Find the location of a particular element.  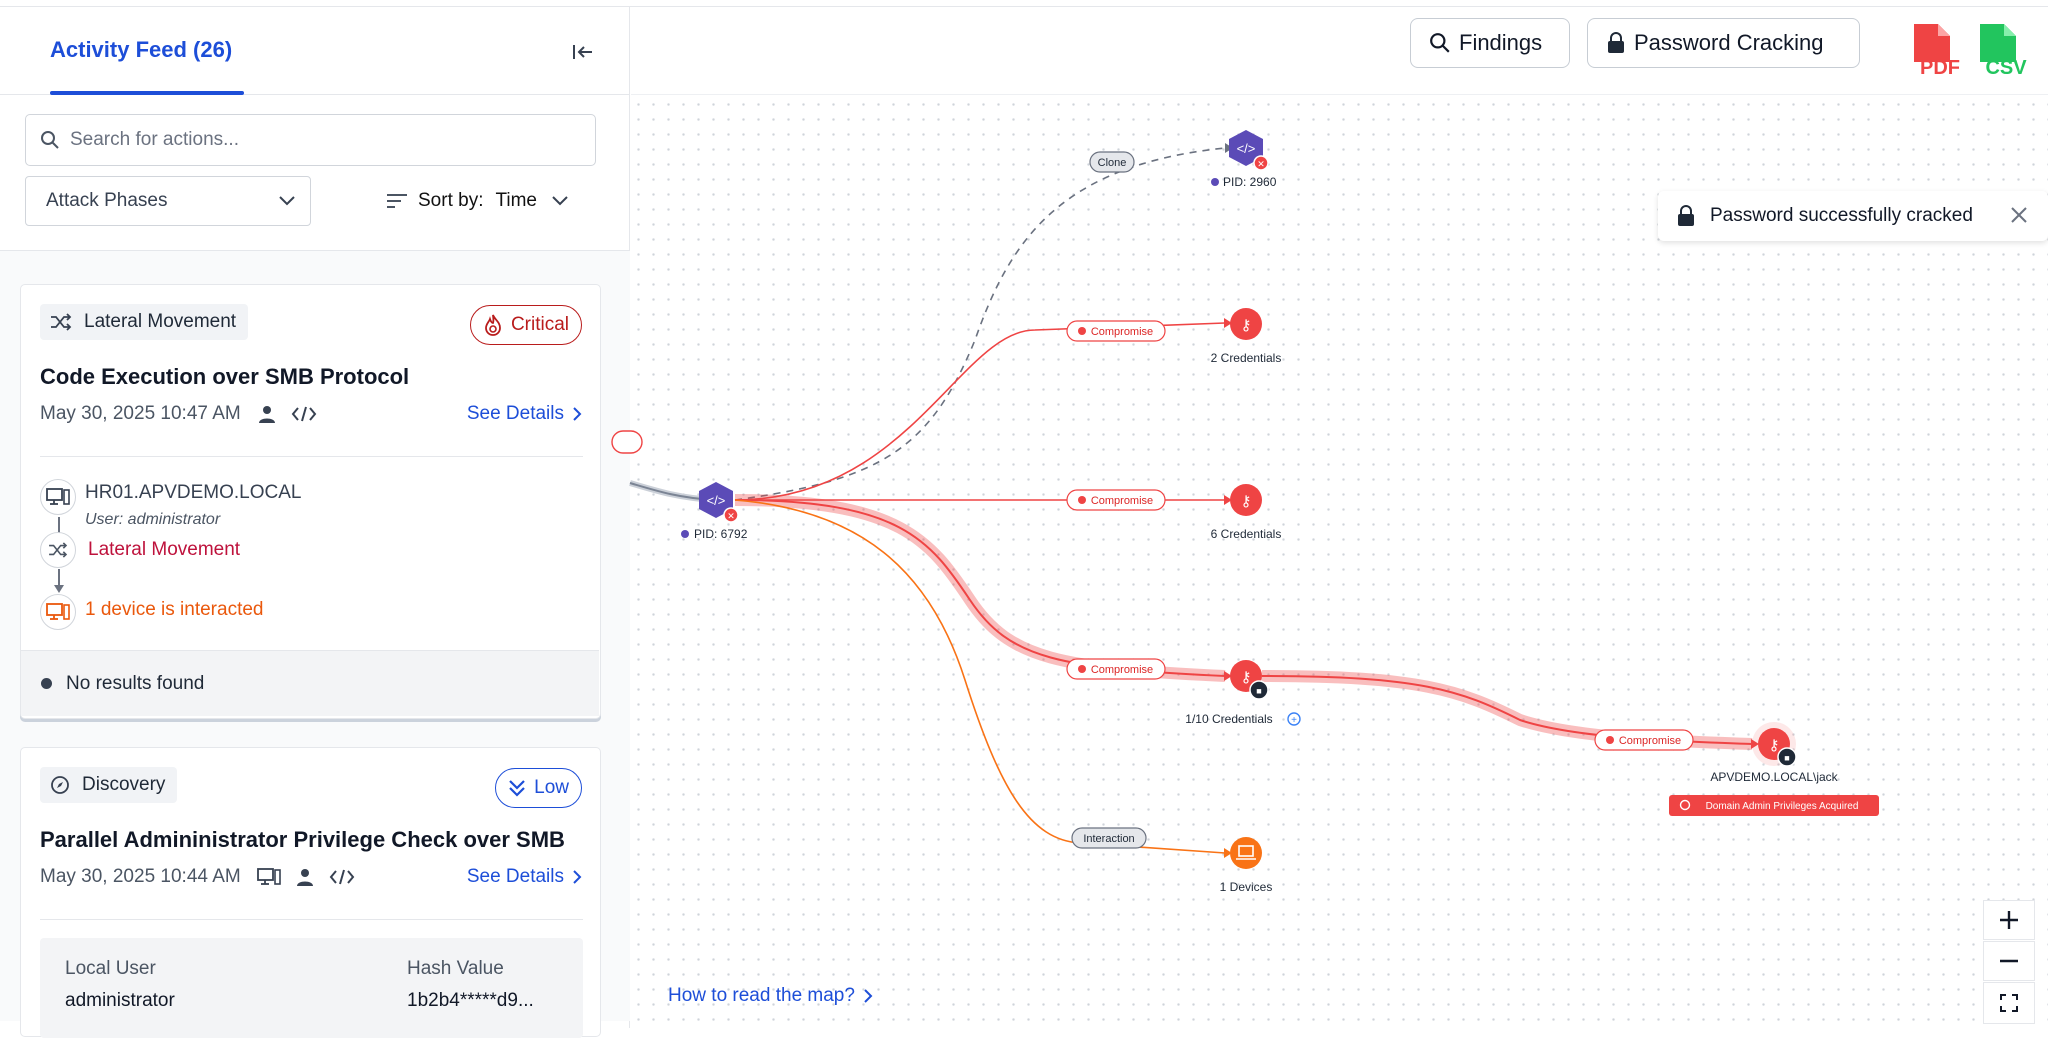

how-to-read-map-link: How to read the map? is located at coordinates (770, 996).